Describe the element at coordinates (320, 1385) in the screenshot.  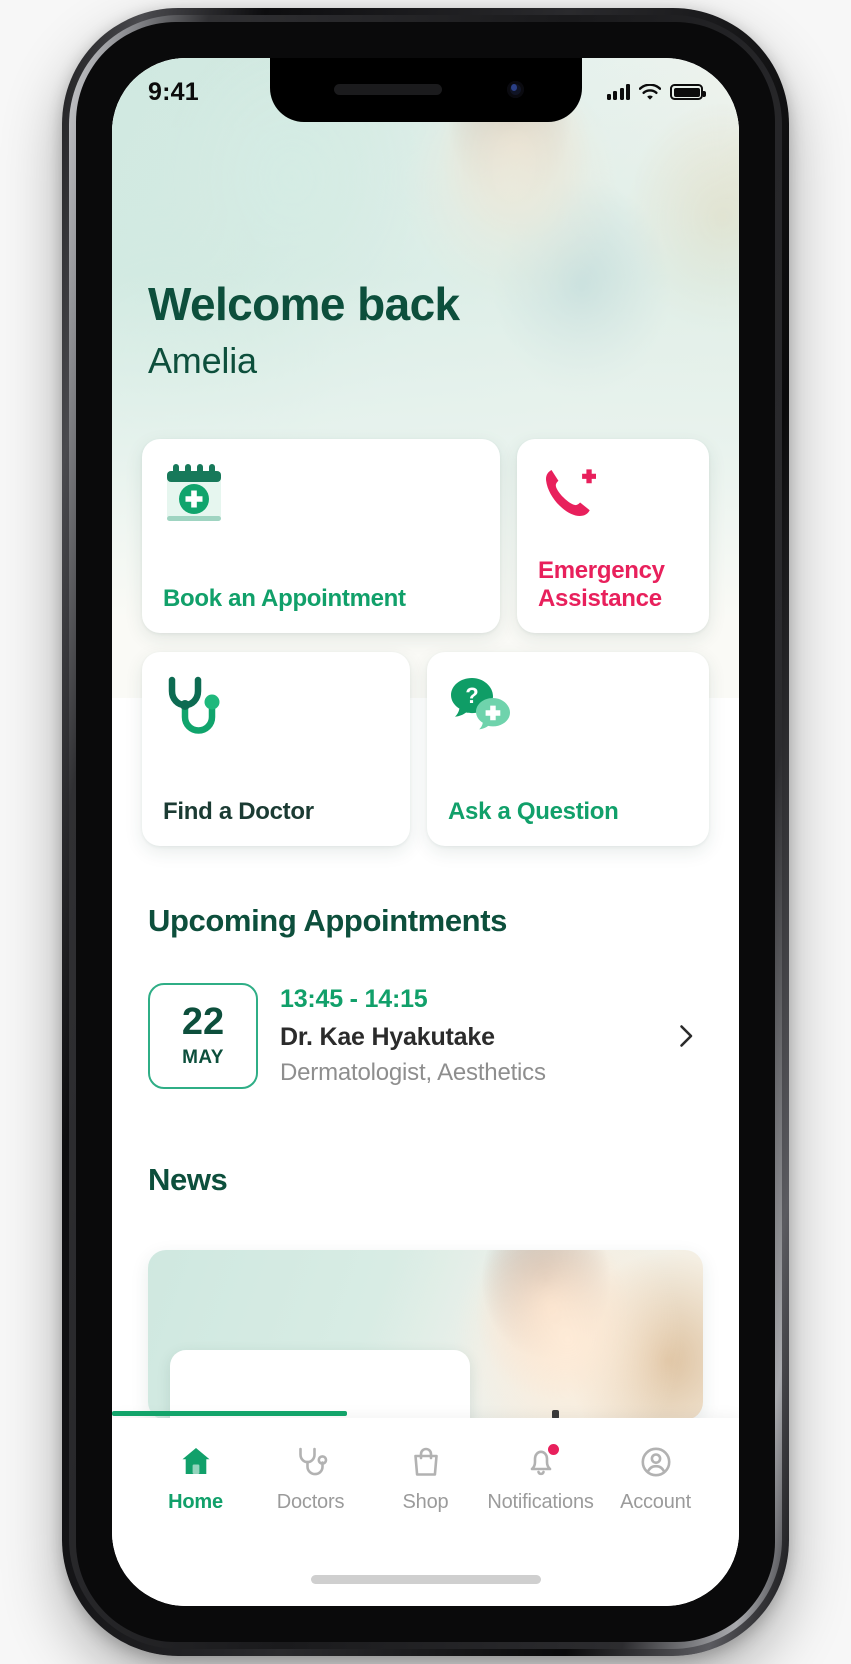
I see `news-card-content-panel` at that location.